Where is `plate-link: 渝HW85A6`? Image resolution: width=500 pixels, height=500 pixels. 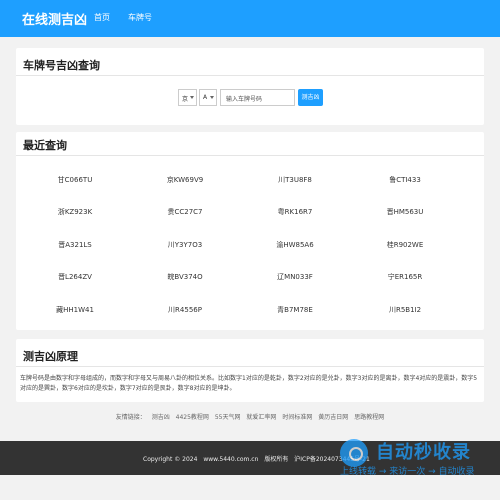
plate-link: 渝HW85A6 is located at coordinates (295, 245).